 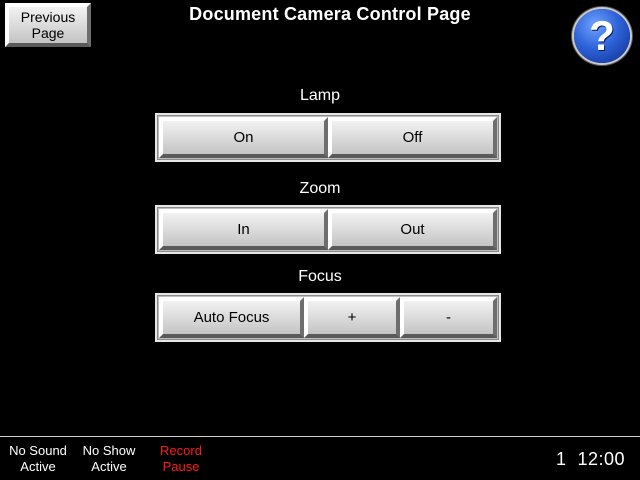 I want to click on lamp-on-label: On, so click(x=243, y=137).